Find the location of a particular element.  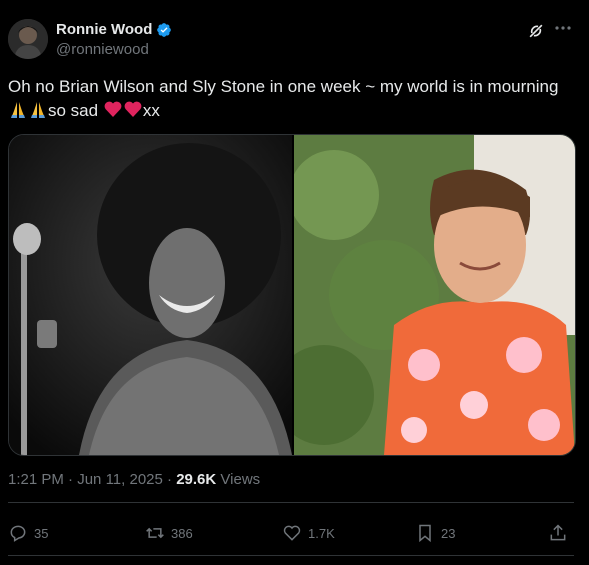

repost-count: 386 is located at coordinates (182, 533).